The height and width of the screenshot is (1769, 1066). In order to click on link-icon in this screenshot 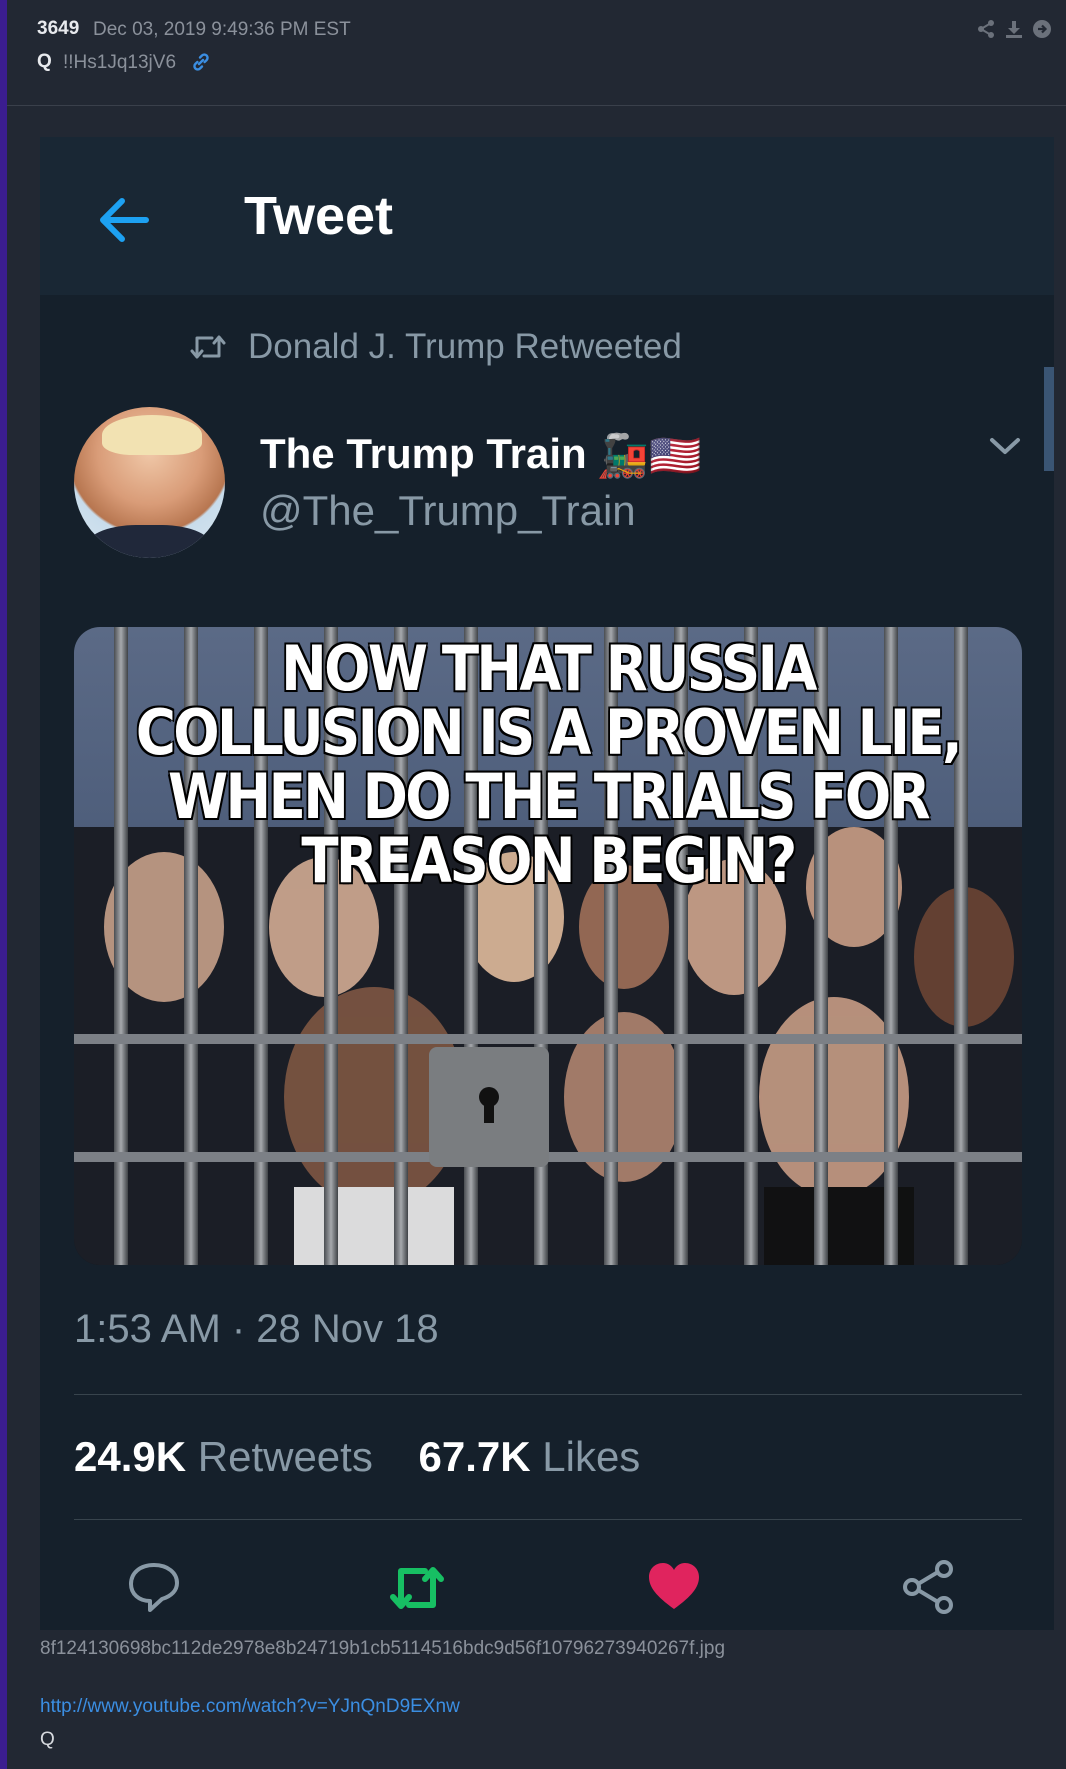, I will do `click(201, 62)`.